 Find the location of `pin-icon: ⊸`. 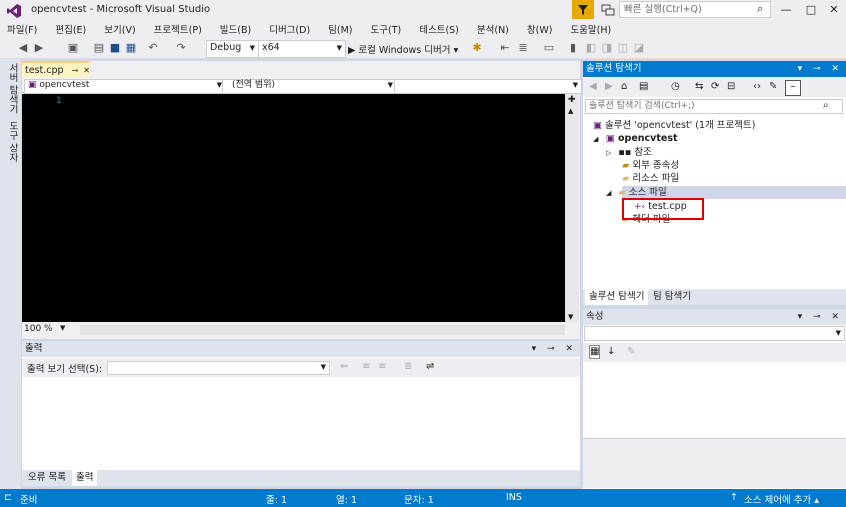

pin-icon: ⊸ is located at coordinates (75, 70).